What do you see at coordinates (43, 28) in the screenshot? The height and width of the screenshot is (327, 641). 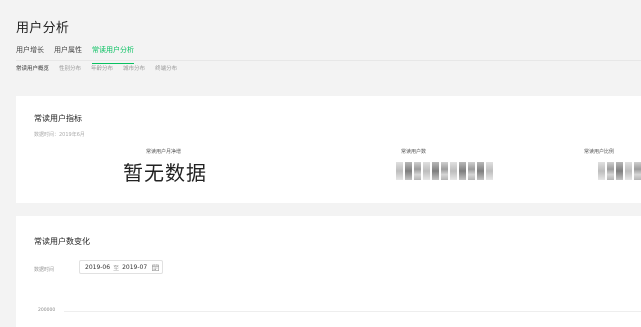 I see `page-title: 用户分析` at bounding box center [43, 28].